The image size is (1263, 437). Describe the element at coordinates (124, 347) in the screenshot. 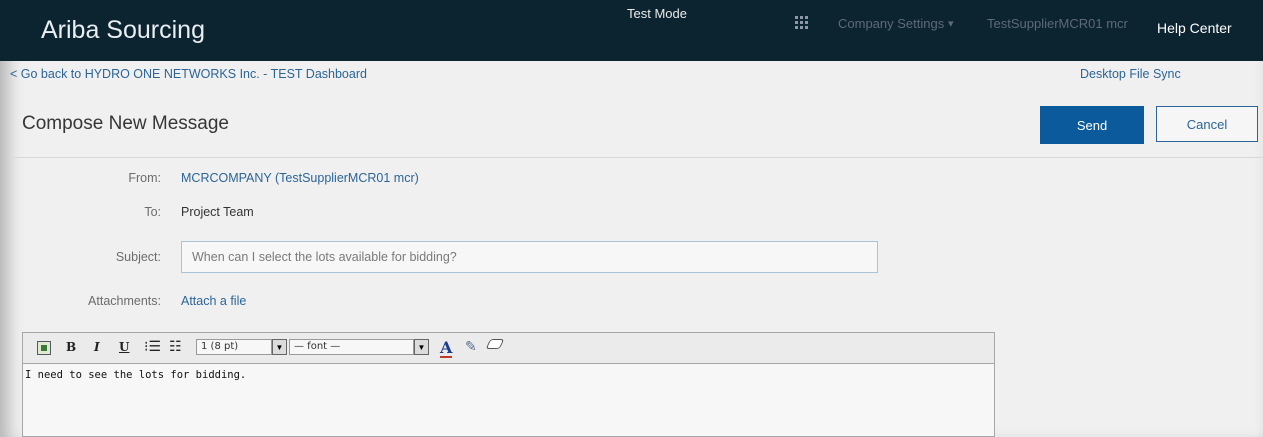

I see `underline-button: U` at that location.